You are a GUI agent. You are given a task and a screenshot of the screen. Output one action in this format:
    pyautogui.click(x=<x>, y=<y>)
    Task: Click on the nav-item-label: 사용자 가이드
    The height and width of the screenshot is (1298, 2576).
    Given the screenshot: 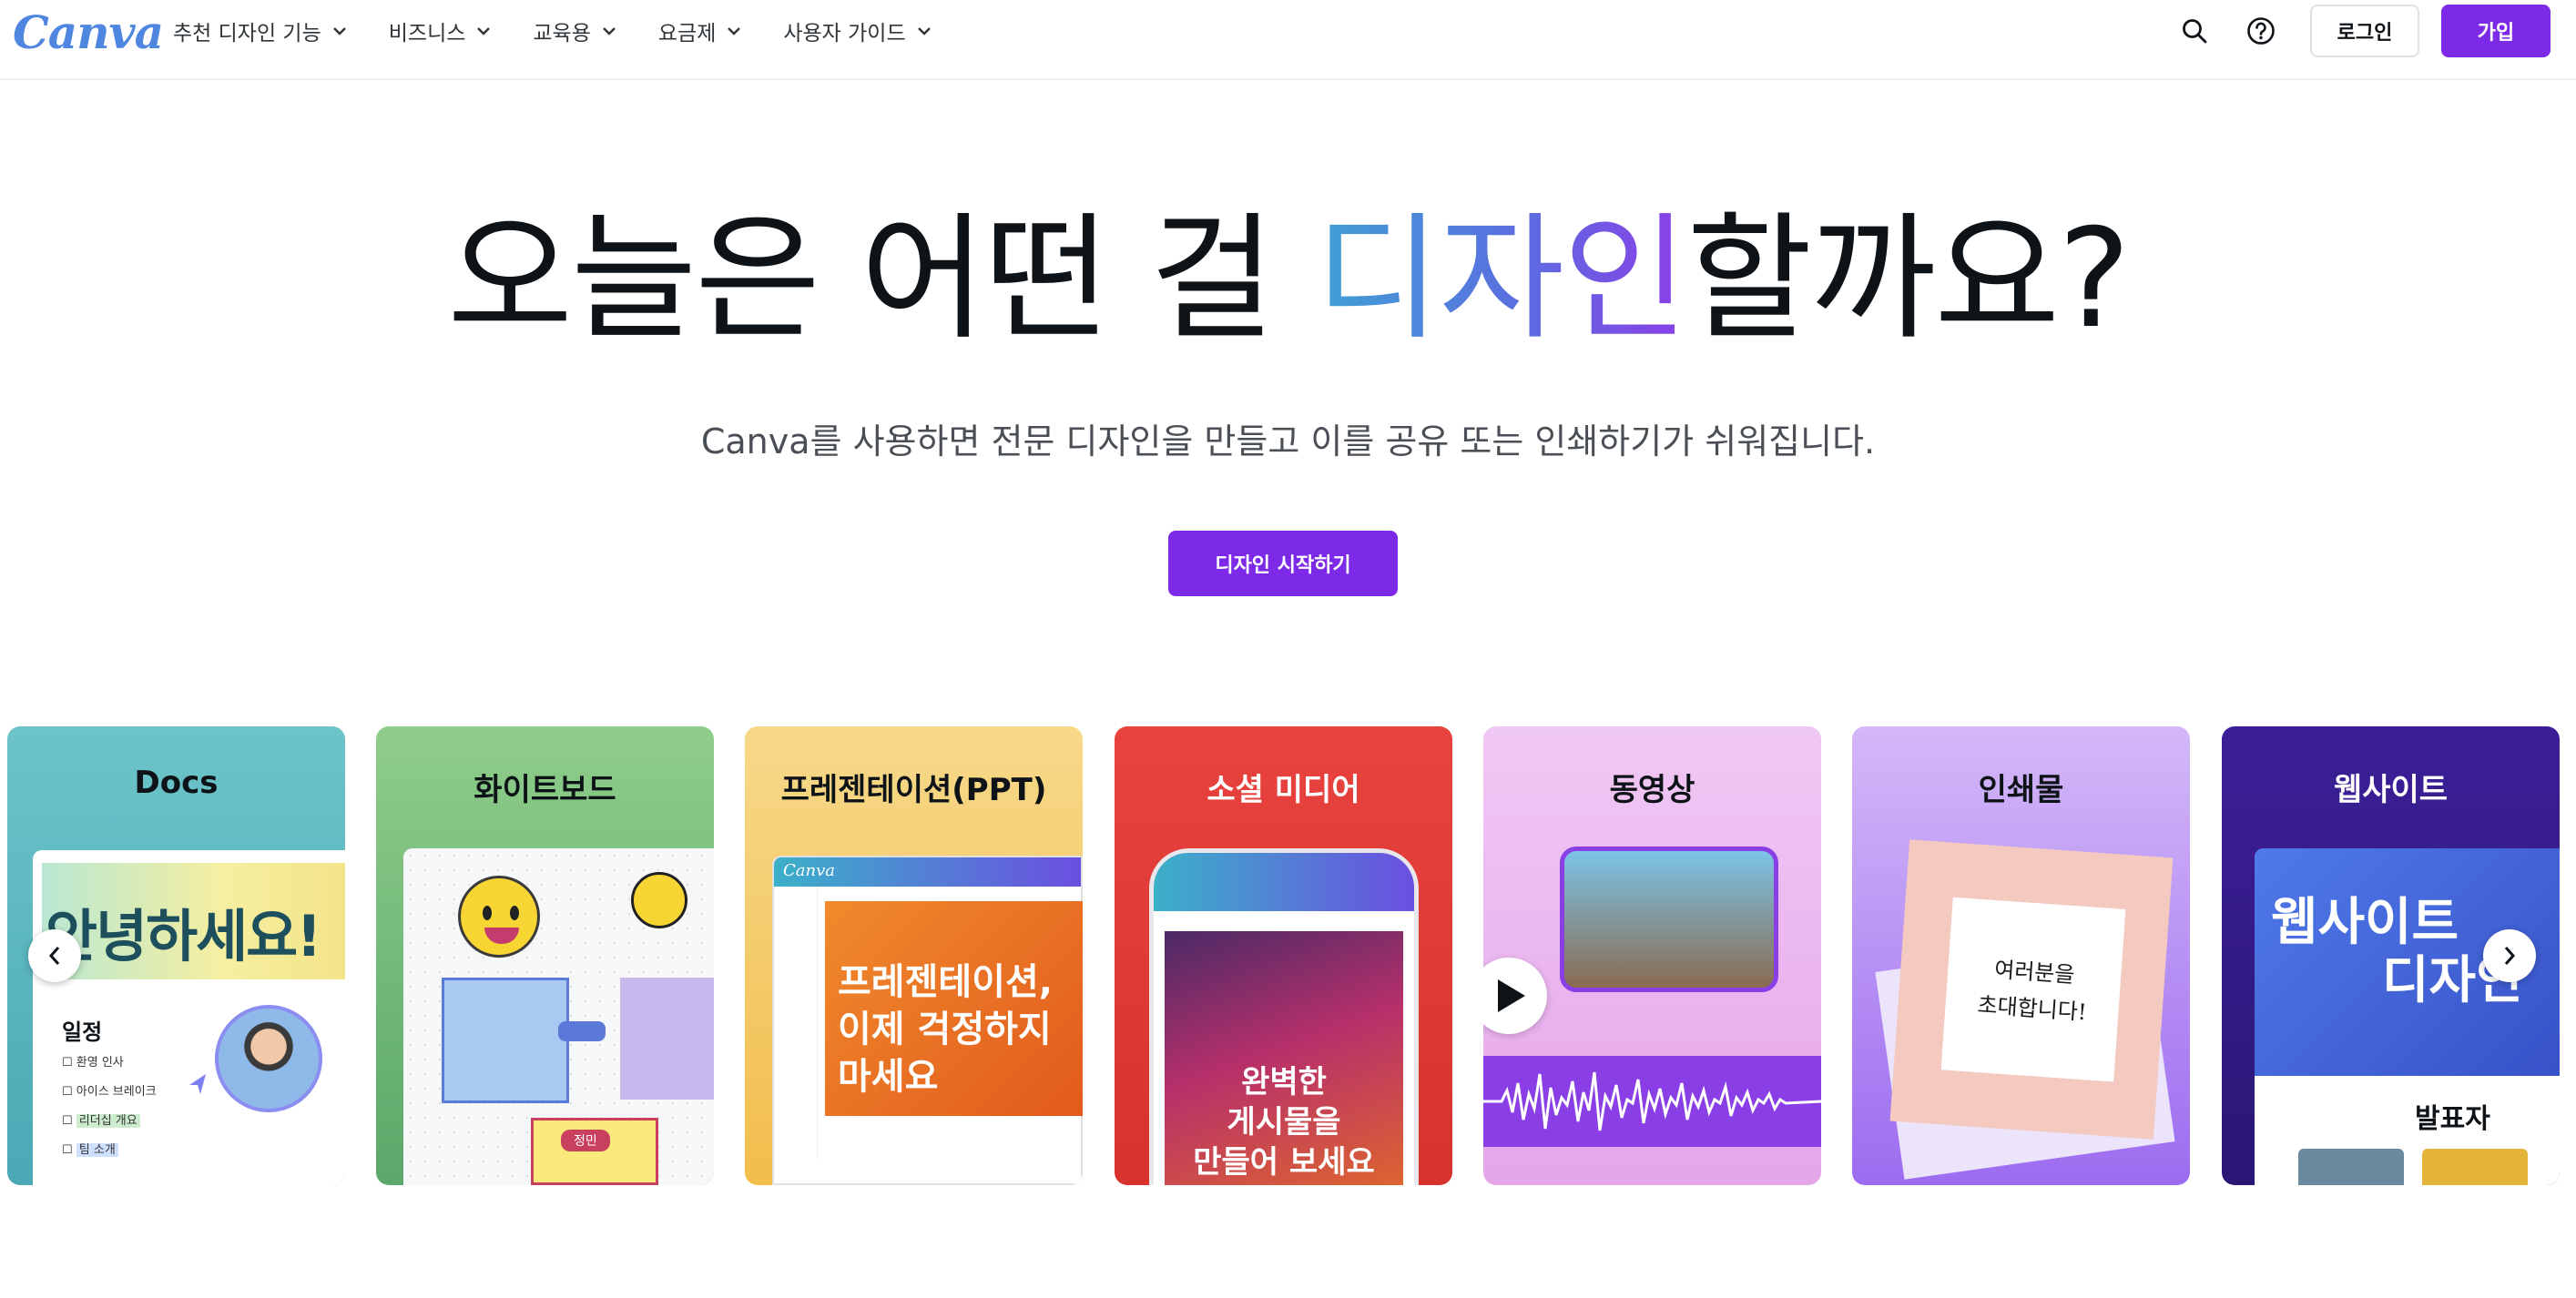 What is the action you would take?
    pyautogui.click(x=844, y=34)
    